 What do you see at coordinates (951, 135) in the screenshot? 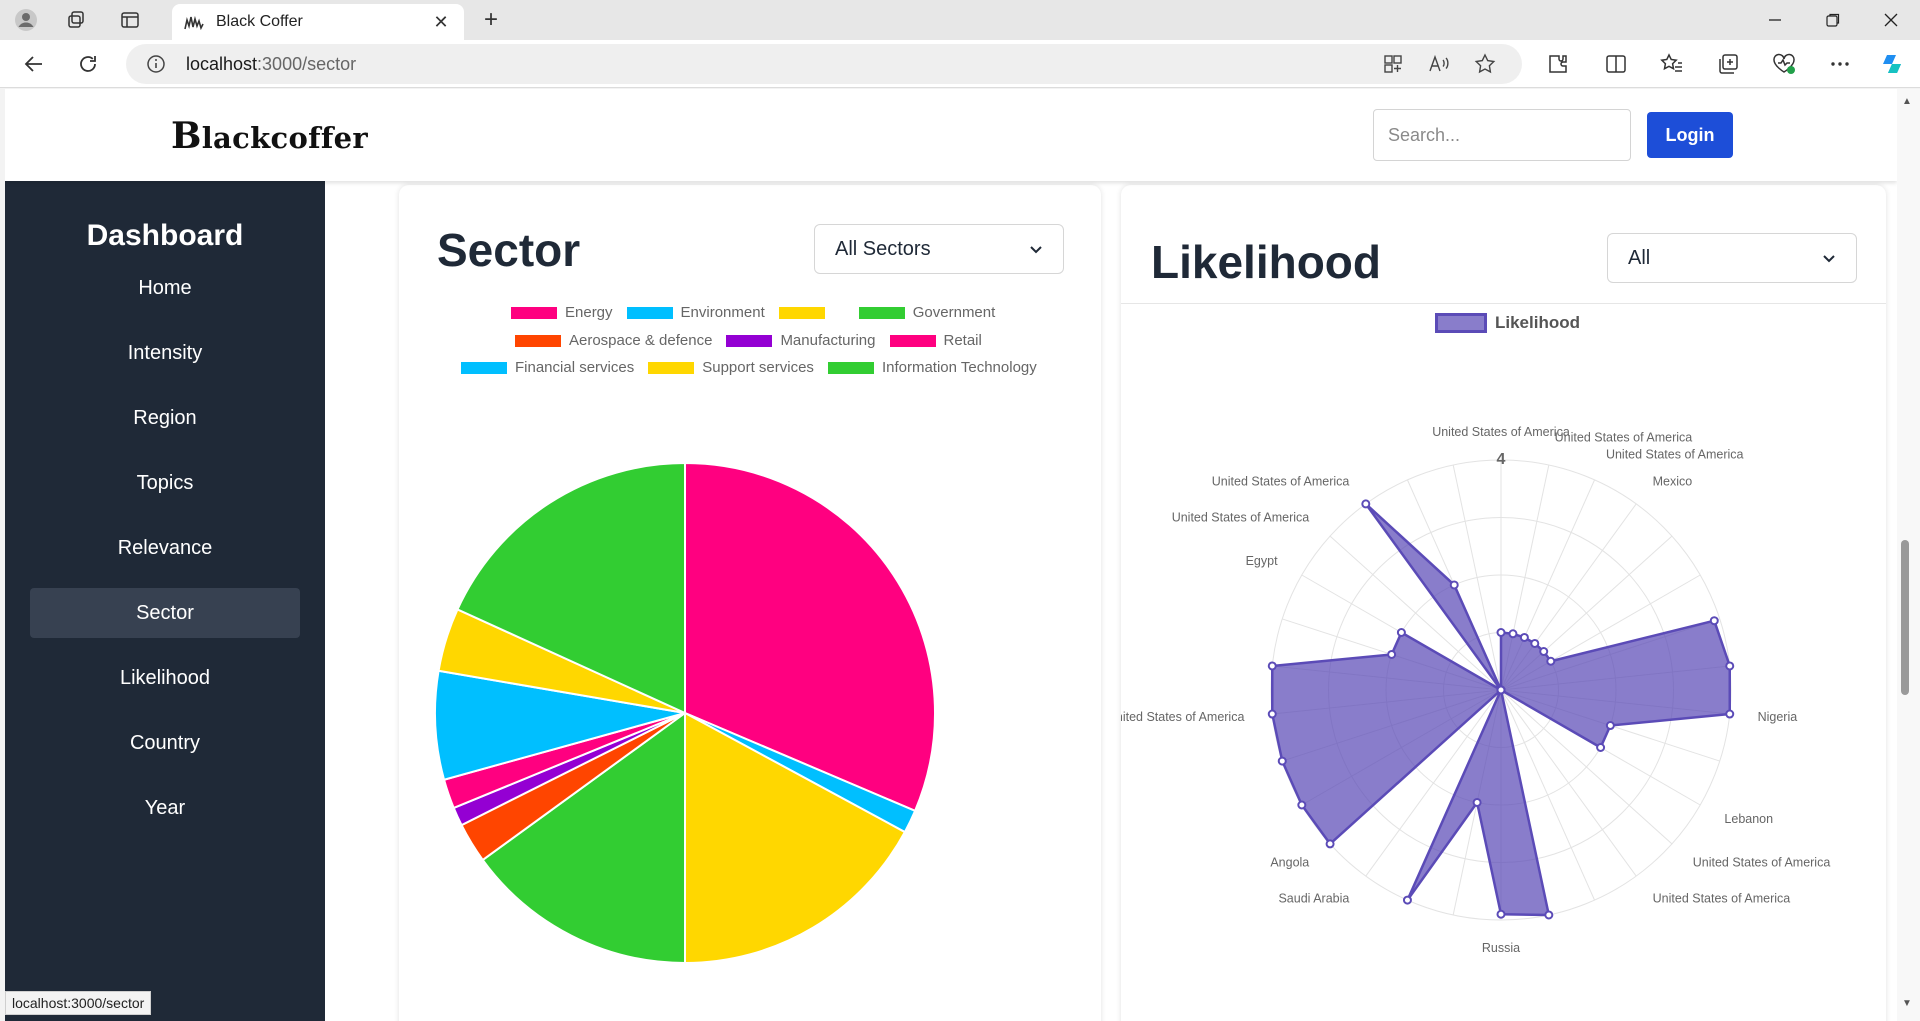
I see `site-header: Blackcoffer Login` at bounding box center [951, 135].